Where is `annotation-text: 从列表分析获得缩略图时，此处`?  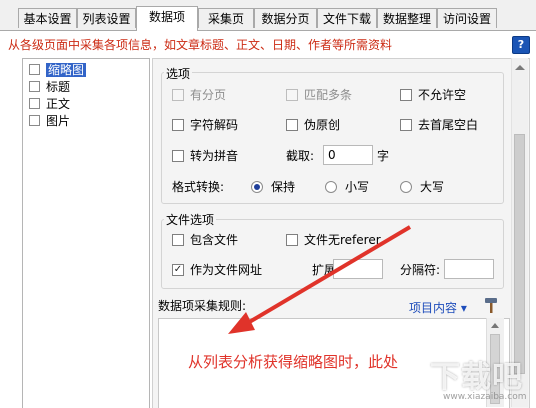 annotation-text: 从列表分析获得缩略图时，此处 is located at coordinates (293, 362).